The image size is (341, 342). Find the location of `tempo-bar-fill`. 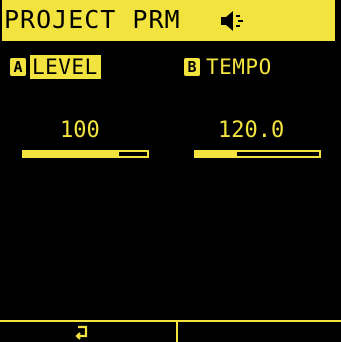

tempo-bar-fill is located at coordinates (216, 154).